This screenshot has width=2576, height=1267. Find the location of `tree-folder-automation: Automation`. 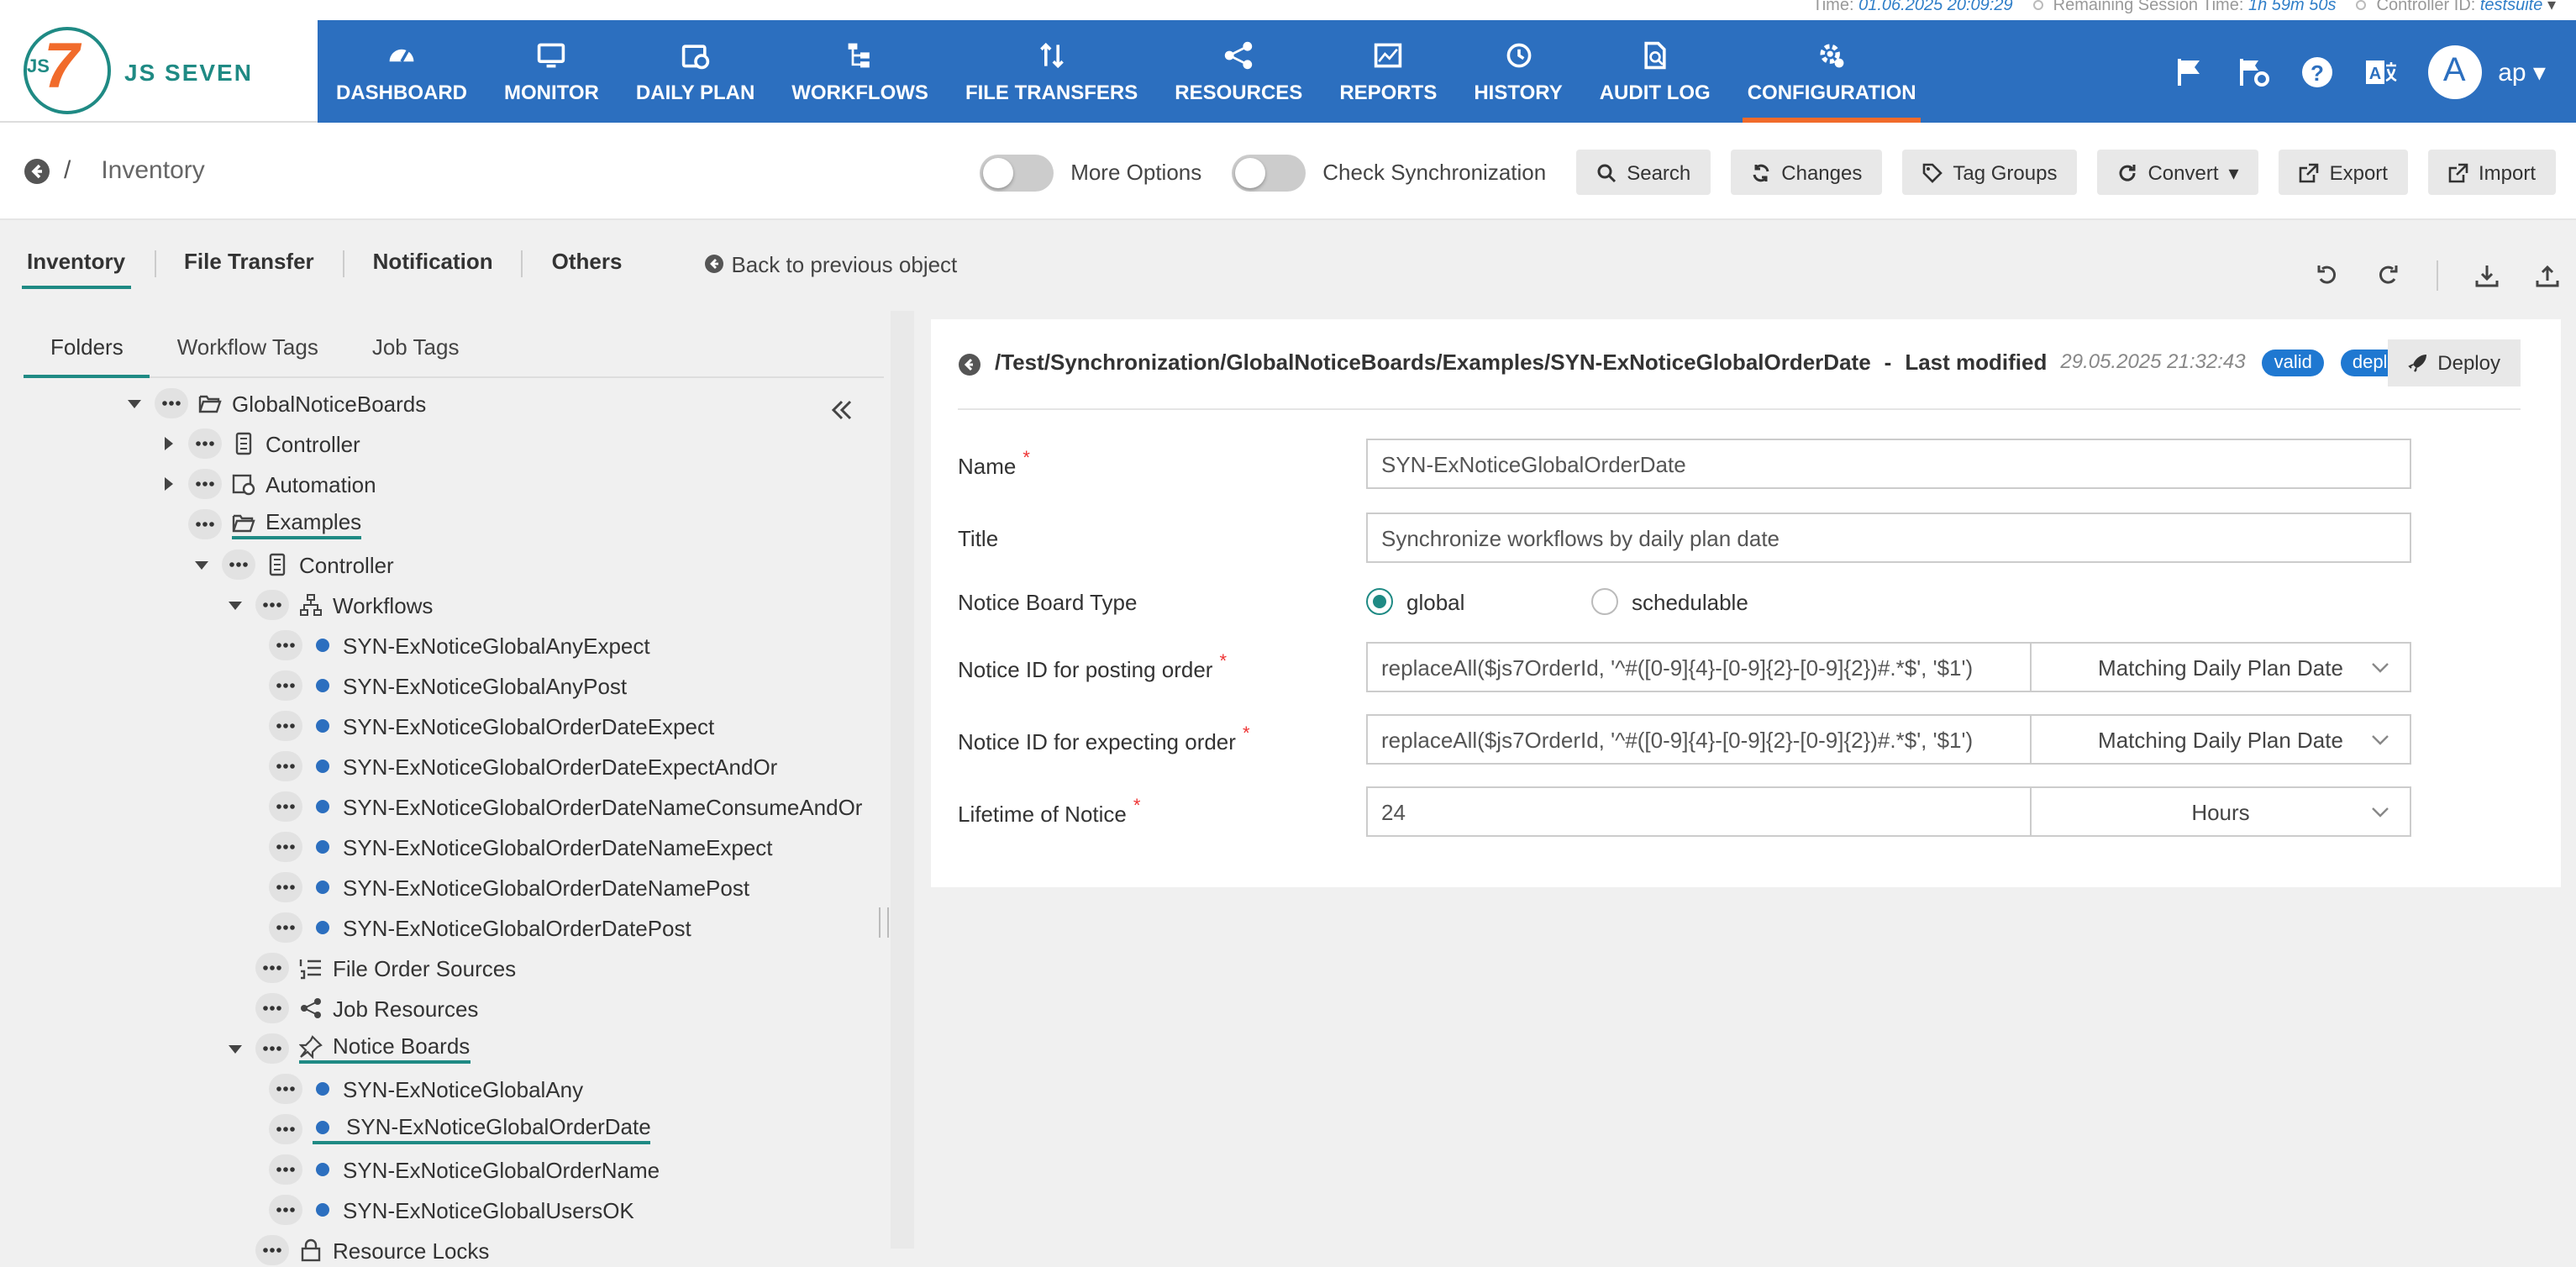

tree-folder-automation: Automation is located at coordinates (267, 484).